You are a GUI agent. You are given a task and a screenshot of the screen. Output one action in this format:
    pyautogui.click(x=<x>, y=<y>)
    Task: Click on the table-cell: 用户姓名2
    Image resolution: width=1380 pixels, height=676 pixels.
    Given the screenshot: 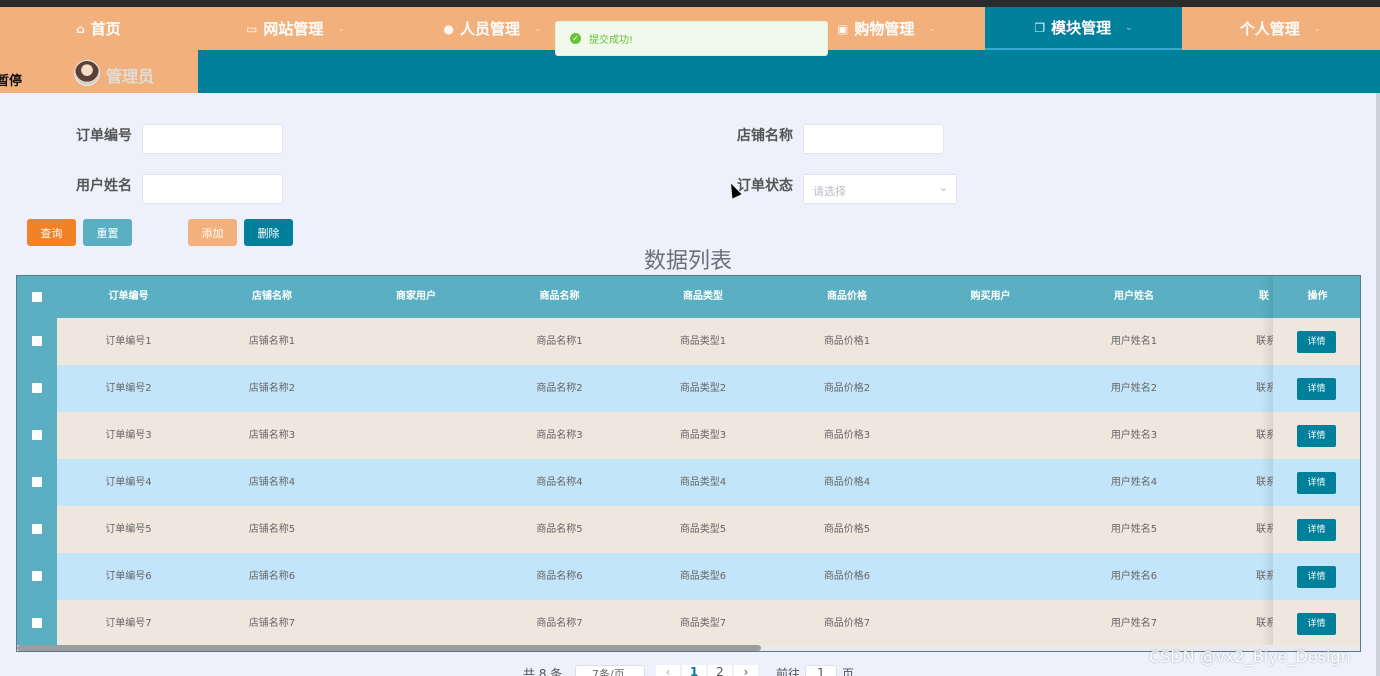 What is the action you would take?
    pyautogui.click(x=1134, y=388)
    